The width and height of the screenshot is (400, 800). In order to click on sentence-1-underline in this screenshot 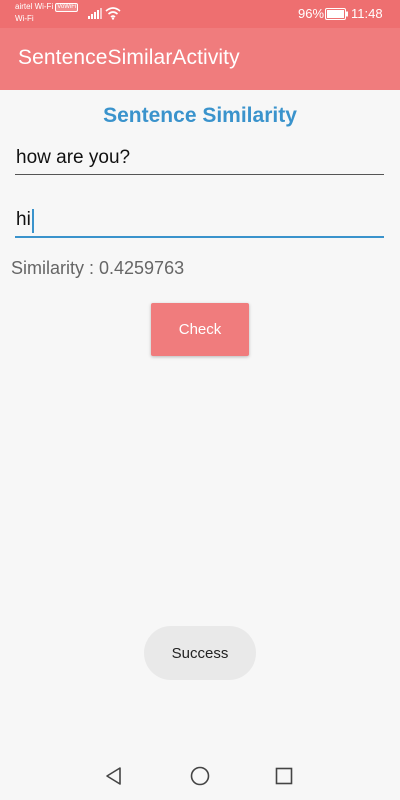, I will do `click(199, 174)`.